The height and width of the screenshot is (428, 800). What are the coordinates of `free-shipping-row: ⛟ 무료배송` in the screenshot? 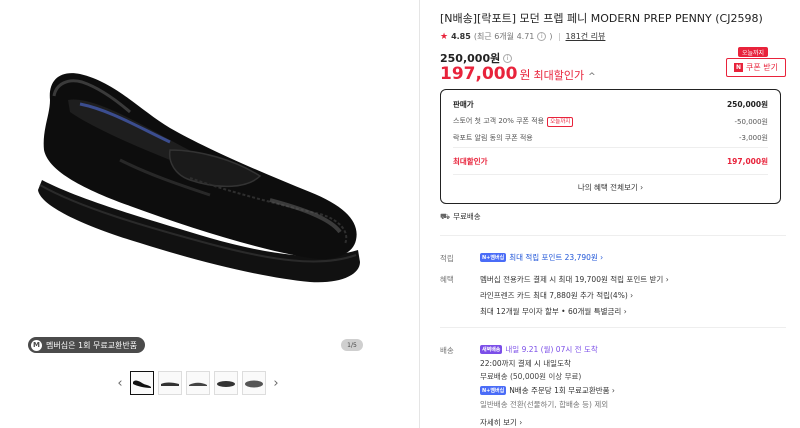 It's located at (460, 216).